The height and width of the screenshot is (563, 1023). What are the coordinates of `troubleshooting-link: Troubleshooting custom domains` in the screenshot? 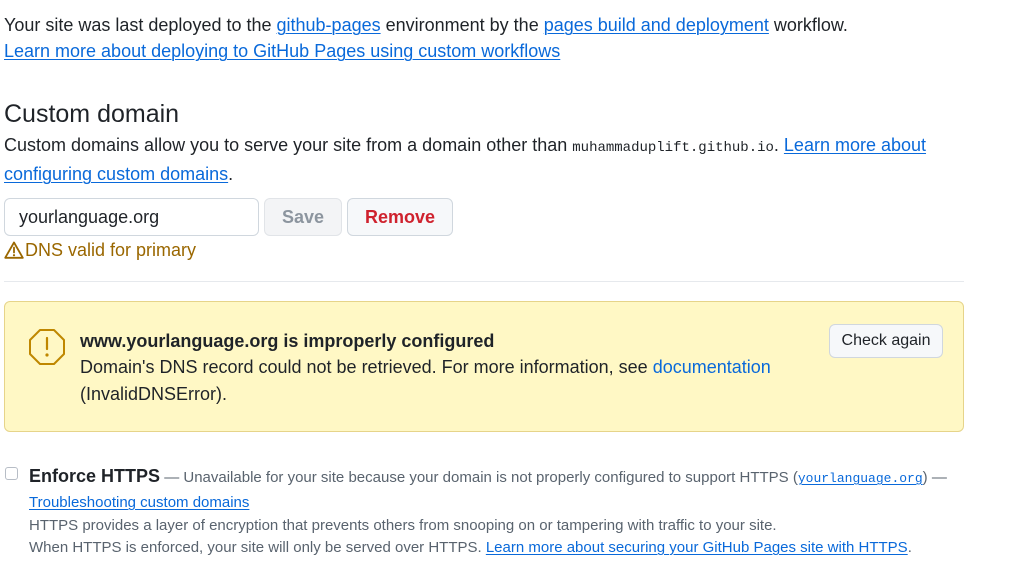 It's located at (139, 502).